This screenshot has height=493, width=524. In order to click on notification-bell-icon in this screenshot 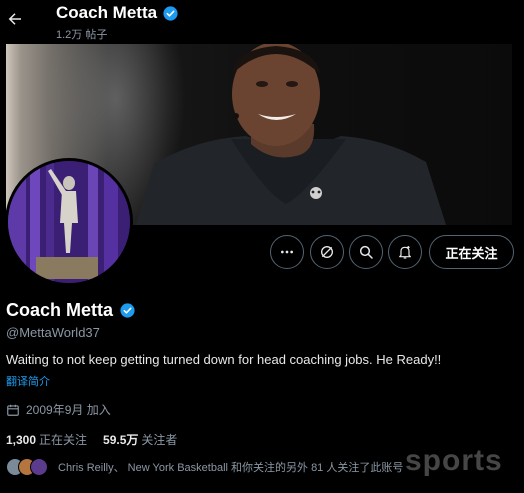, I will do `click(405, 252)`.